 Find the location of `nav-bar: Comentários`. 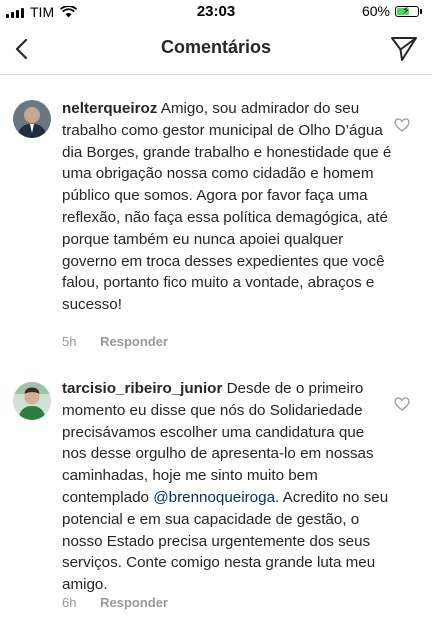

nav-bar: Comentários is located at coordinates (216, 49).